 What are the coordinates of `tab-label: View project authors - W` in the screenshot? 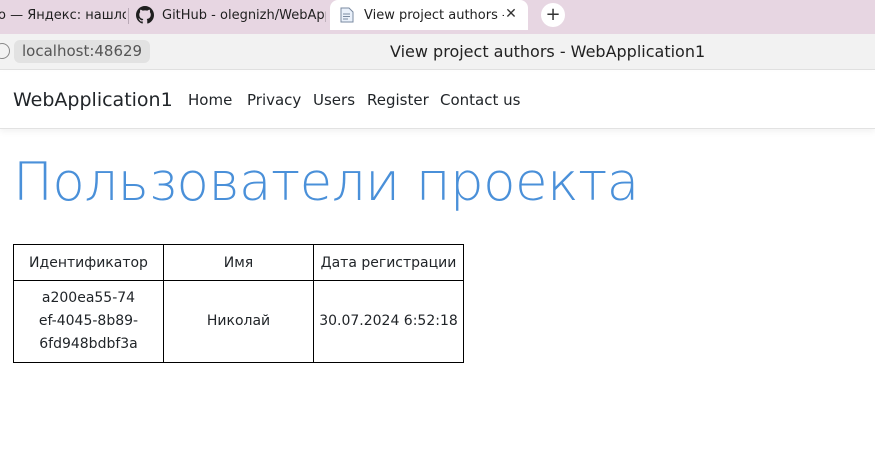 It's located at (434, 15).